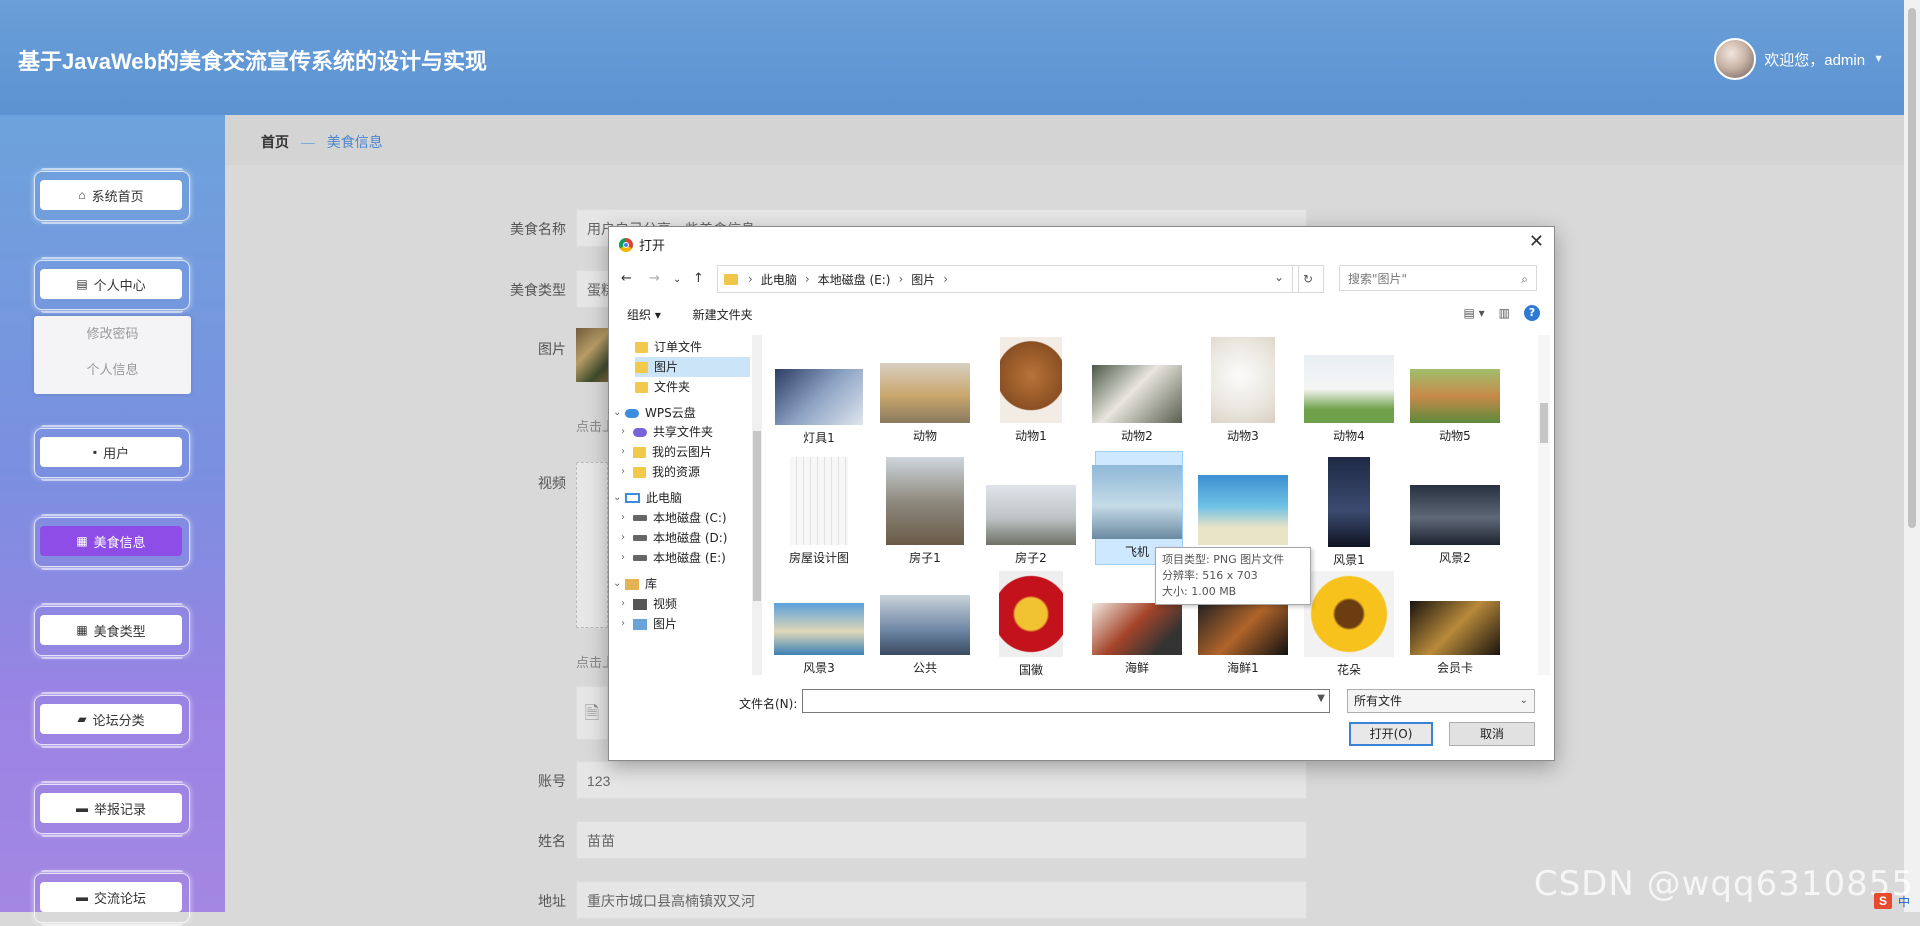 The height and width of the screenshot is (926, 1920). I want to click on sidebar-item-users: ▪ 用户, so click(112, 453).